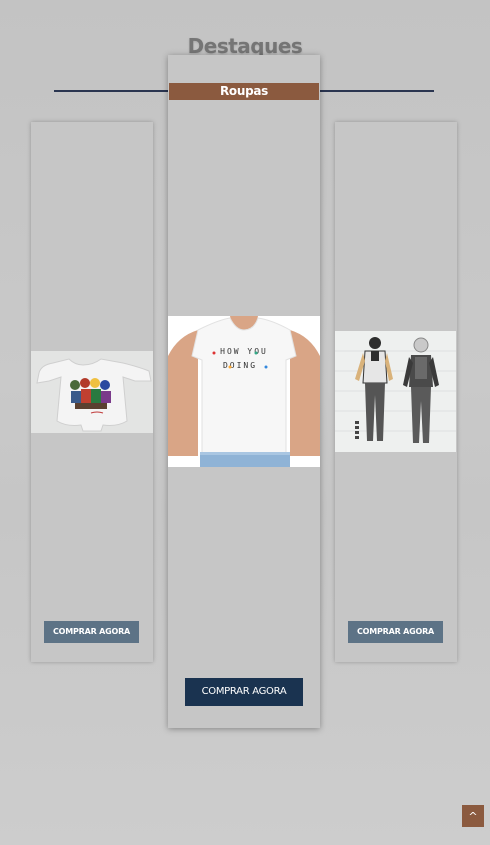 The height and width of the screenshot is (845, 490). I want to click on buy-now-button-left: COMPRAR AGORA, so click(91, 632).